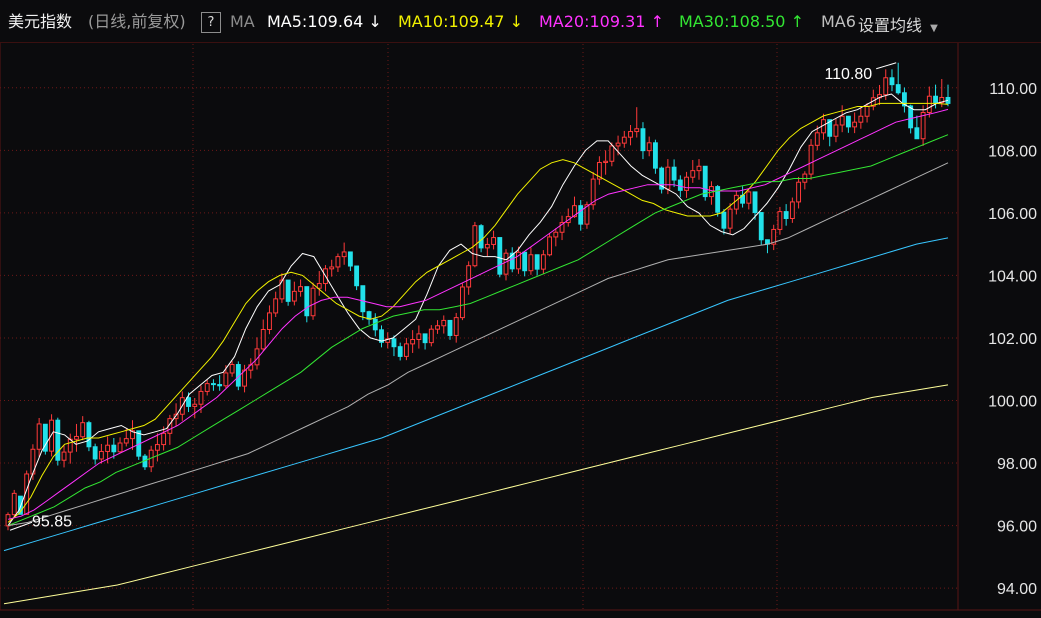 The width and height of the screenshot is (1041, 618). What do you see at coordinates (52, 521) in the screenshot?
I see `min-price-label: 95.85` at bounding box center [52, 521].